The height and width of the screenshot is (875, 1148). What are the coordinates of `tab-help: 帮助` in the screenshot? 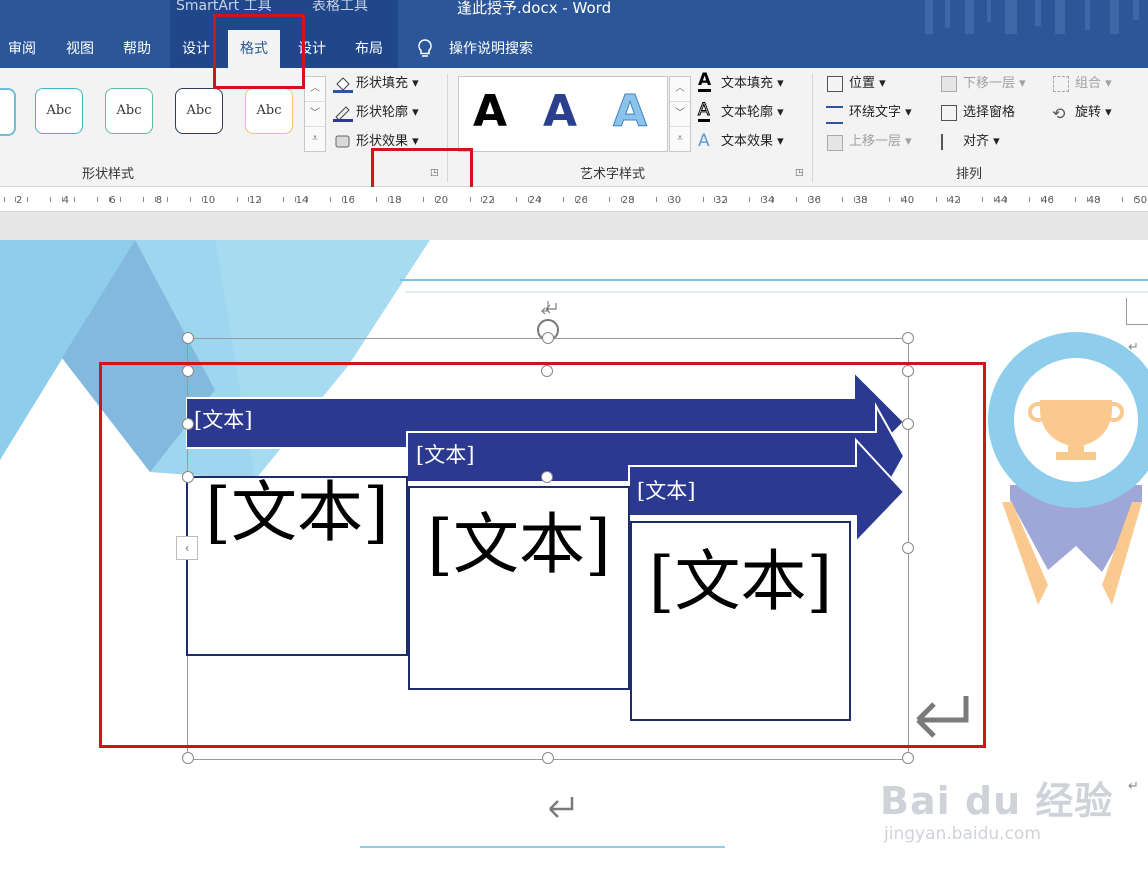 It's located at (137, 49).